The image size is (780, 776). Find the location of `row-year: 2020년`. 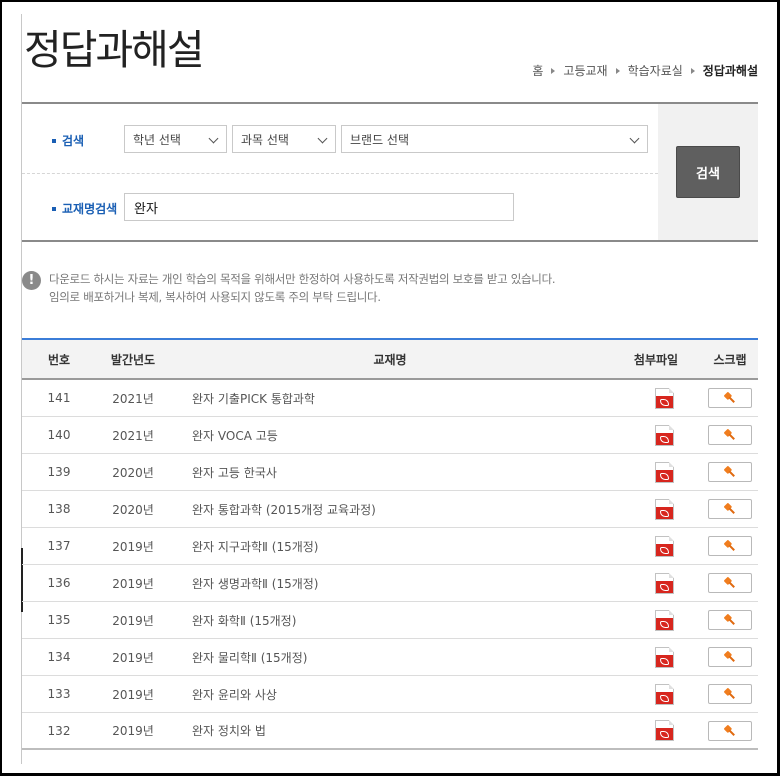

row-year: 2020년 is located at coordinates (133, 472).